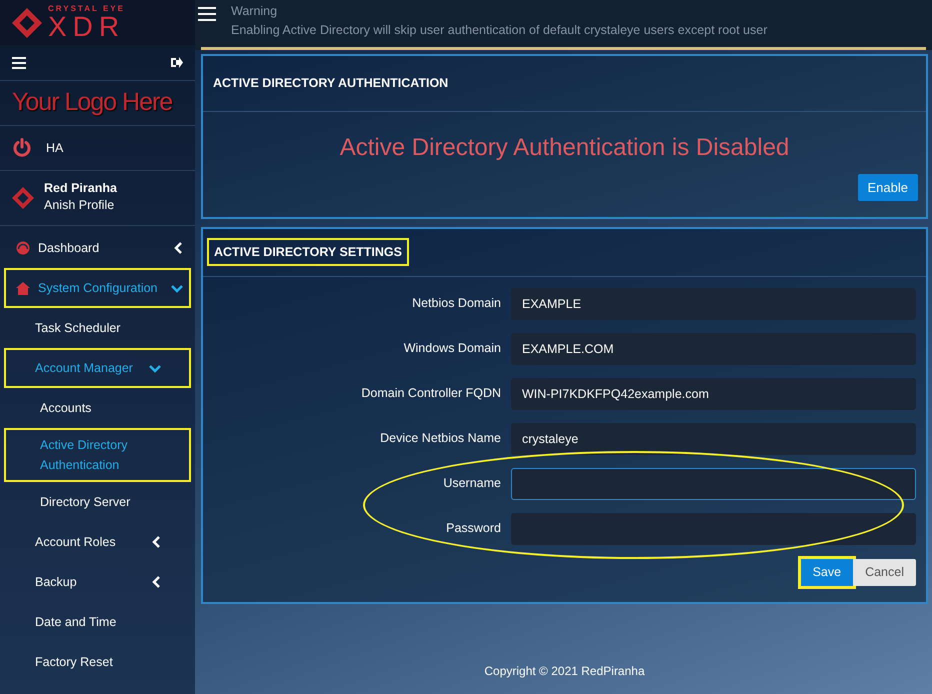 The image size is (932, 694). What do you see at coordinates (97, 455) in the screenshot?
I see `nav-item: Active Directory Authentication` at bounding box center [97, 455].